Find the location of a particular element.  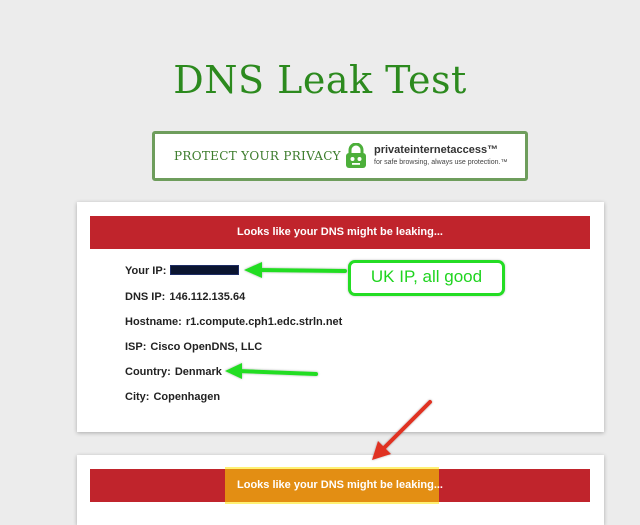

ad-tagline: PROTECT YOUR PRIVACY is located at coordinates (257, 156).